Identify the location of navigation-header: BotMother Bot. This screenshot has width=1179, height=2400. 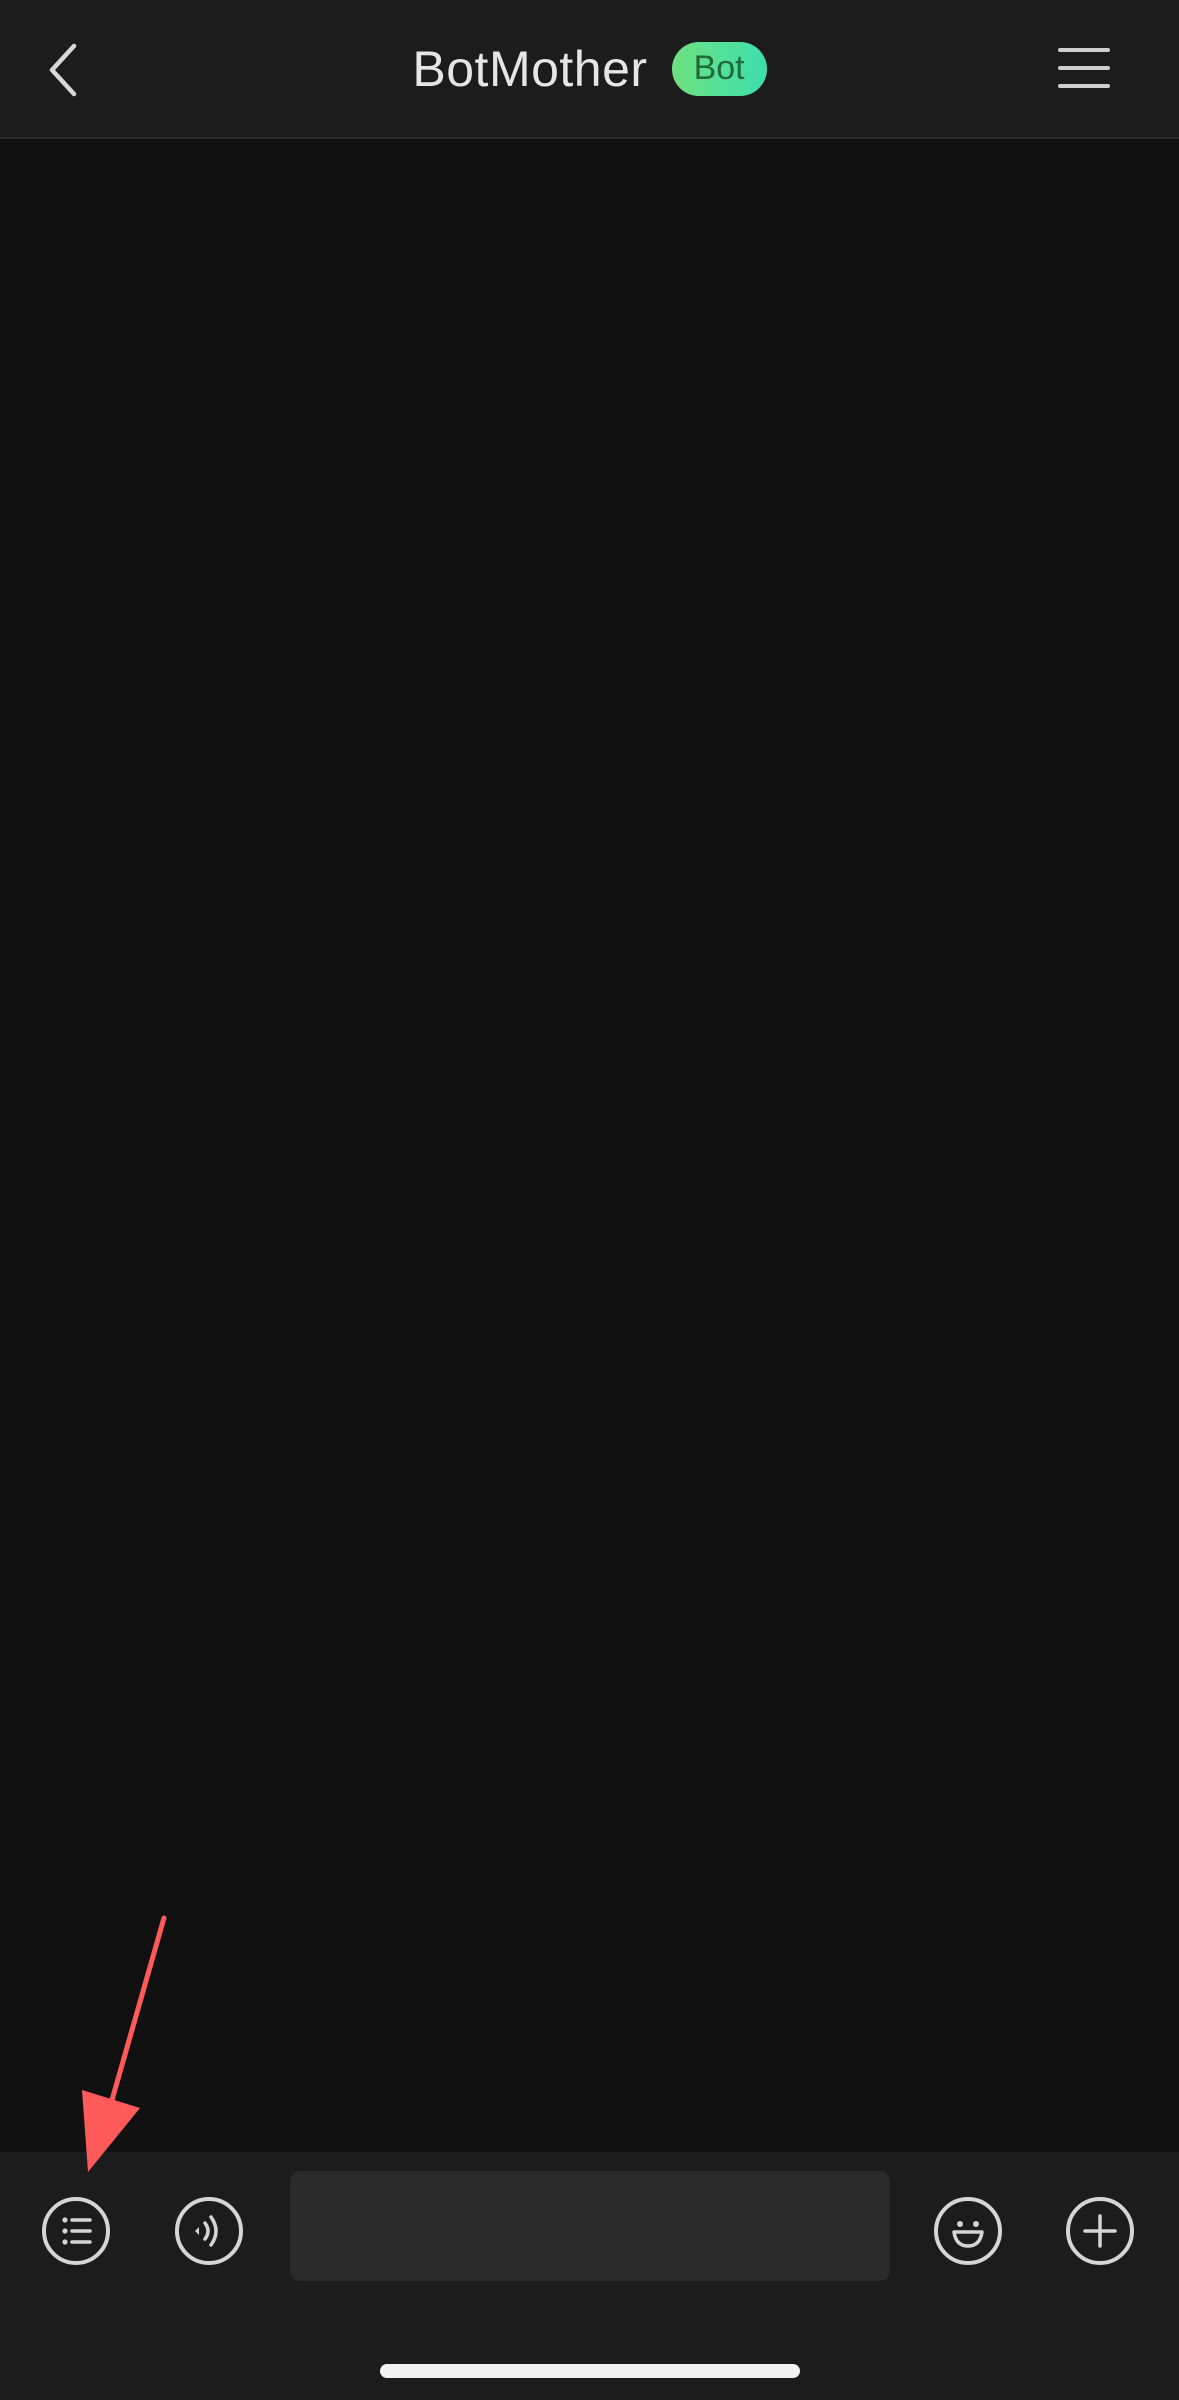
(589, 69).